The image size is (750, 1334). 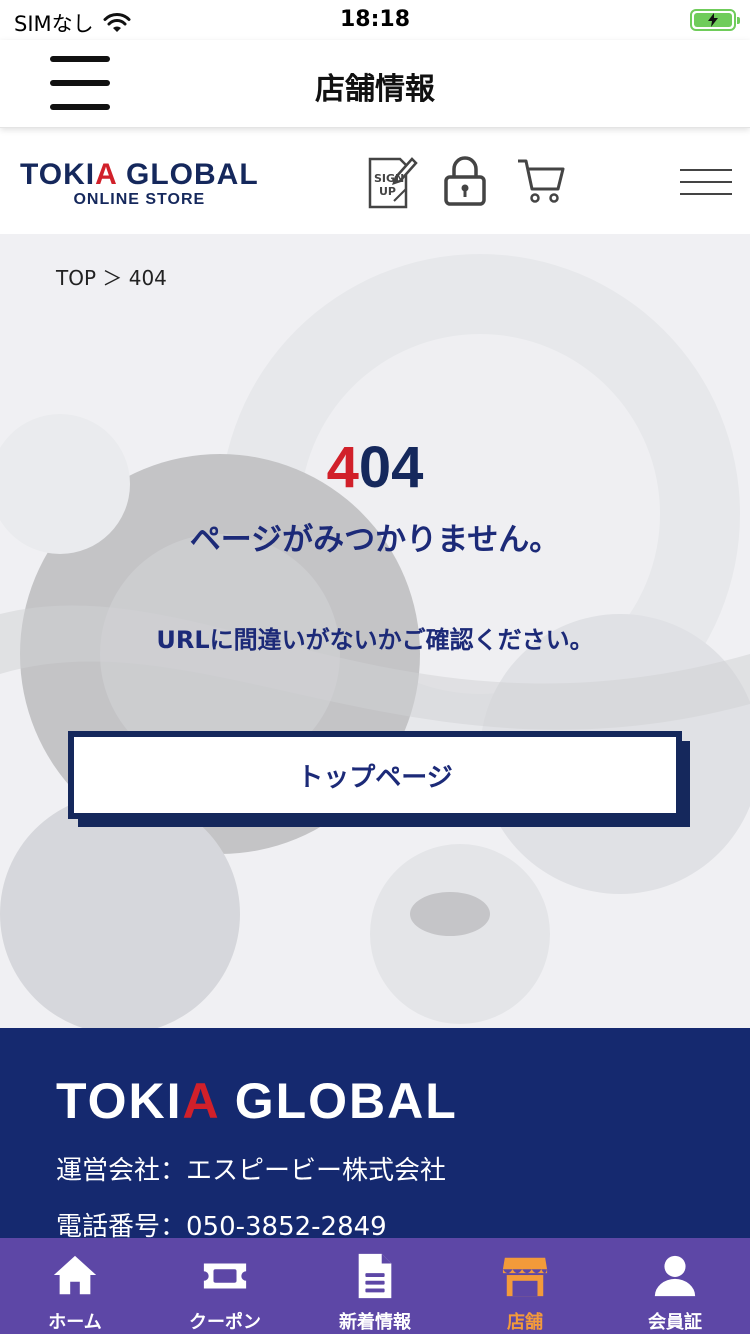 I want to click on error-code: 404, so click(x=375, y=467).